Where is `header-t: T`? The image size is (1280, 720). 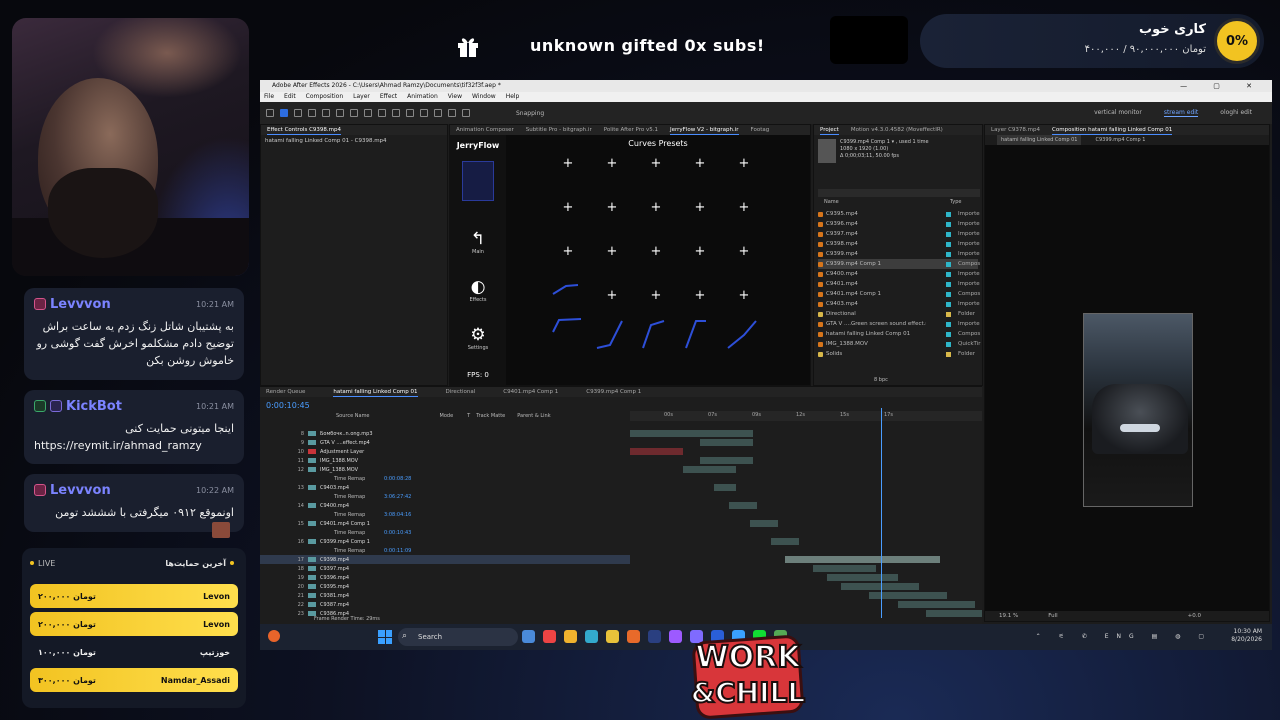 header-t: T is located at coordinates (468, 416).